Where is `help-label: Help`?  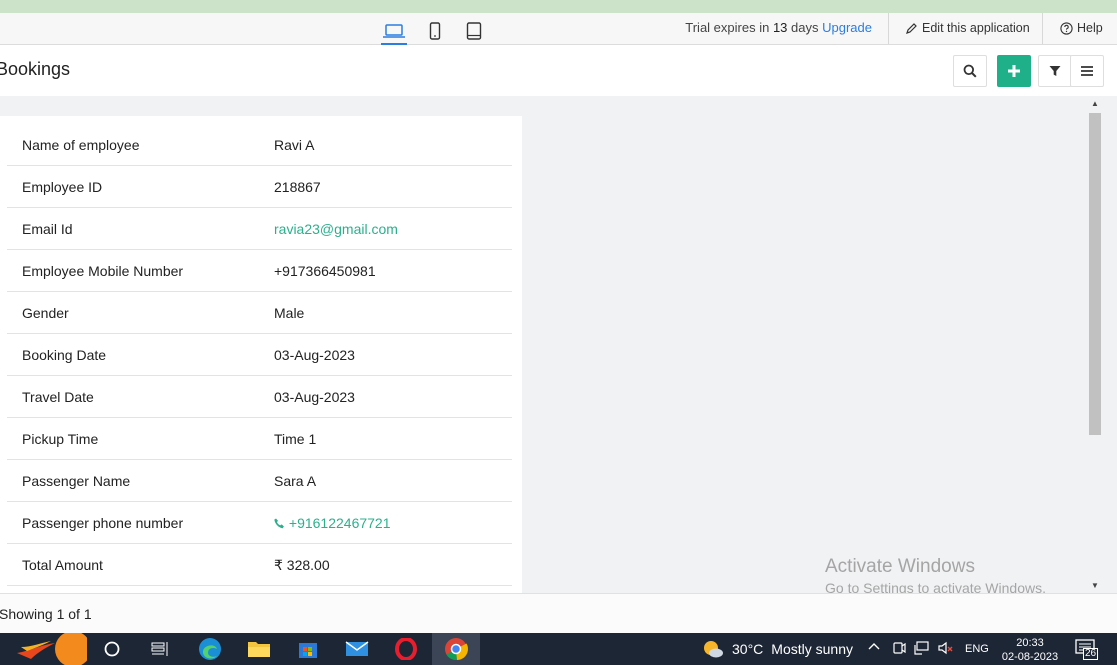
help-label: Help is located at coordinates (1090, 28).